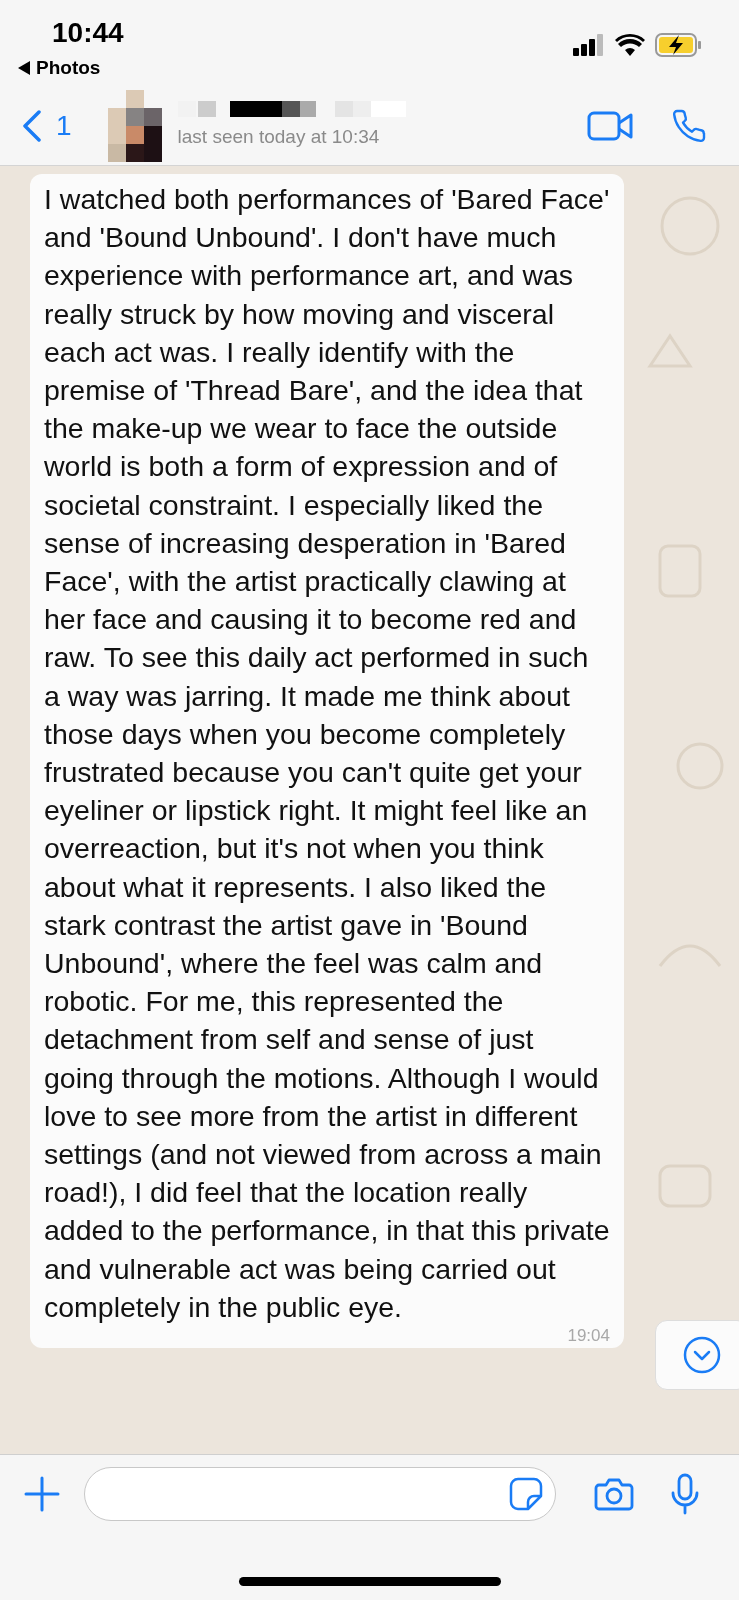 The width and height of the screenshot is (739, 1600). I want to click on message-time: 19:04, so click(588, 1336).